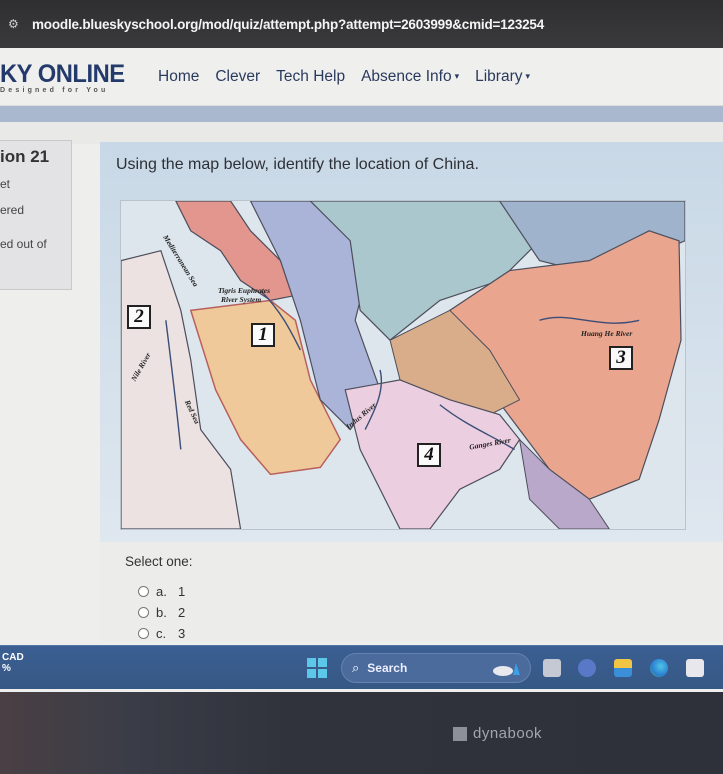 This screenshot has width=723, height=774. What do you see at coordinates (182, 633) in the screenshot?
I see `option-value: 3` at bounding box center [182, 633].